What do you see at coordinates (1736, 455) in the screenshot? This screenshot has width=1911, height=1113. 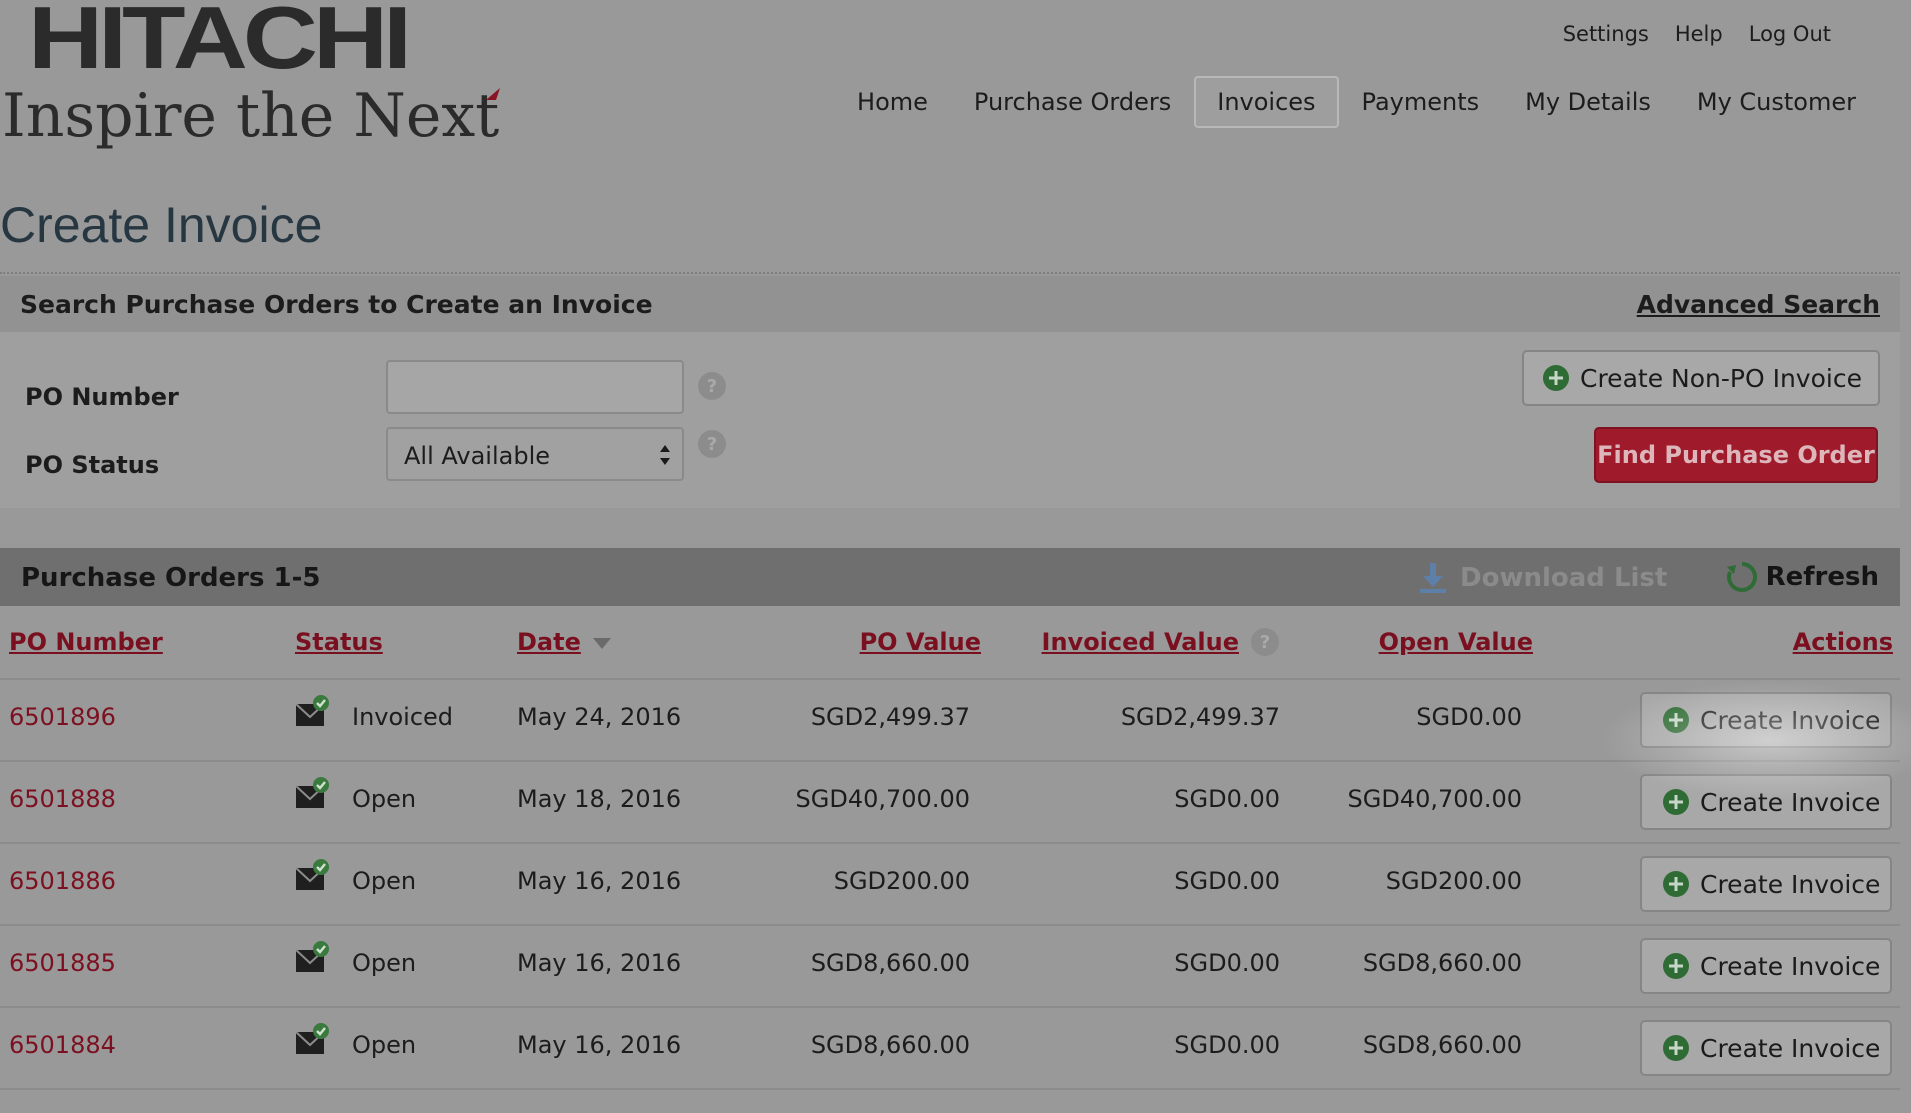 I see `find-purchase-order-button: Find Purchase Order` at bounding box center [1736, 455].